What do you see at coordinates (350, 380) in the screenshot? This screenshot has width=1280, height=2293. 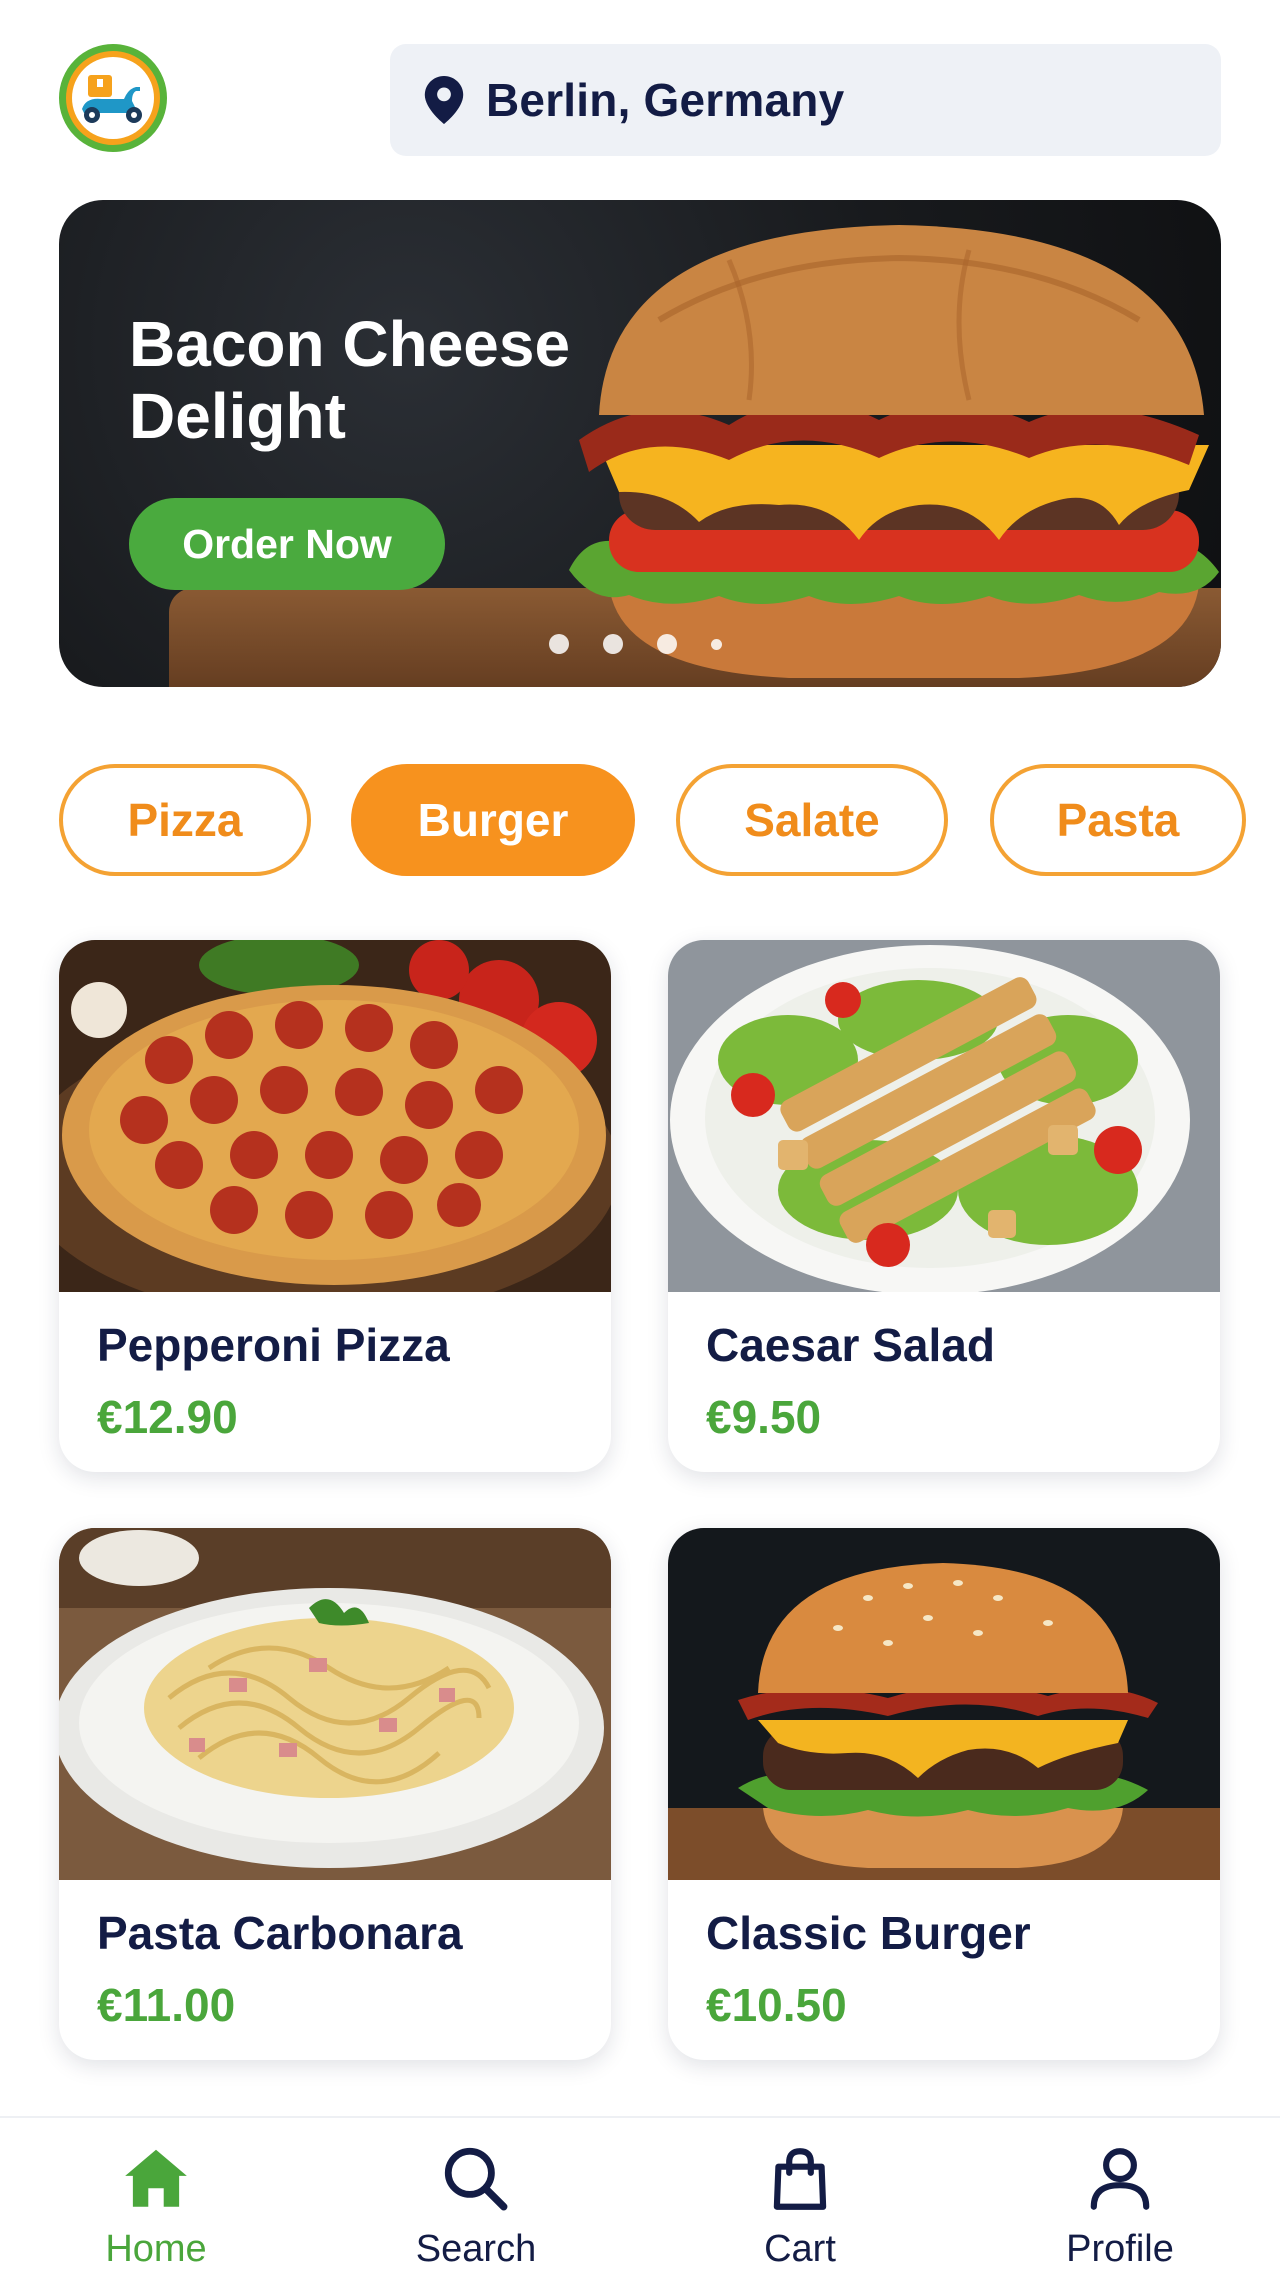 I see `banner-title: Bacon Cheese Delight` at bounding box center [350, 380].